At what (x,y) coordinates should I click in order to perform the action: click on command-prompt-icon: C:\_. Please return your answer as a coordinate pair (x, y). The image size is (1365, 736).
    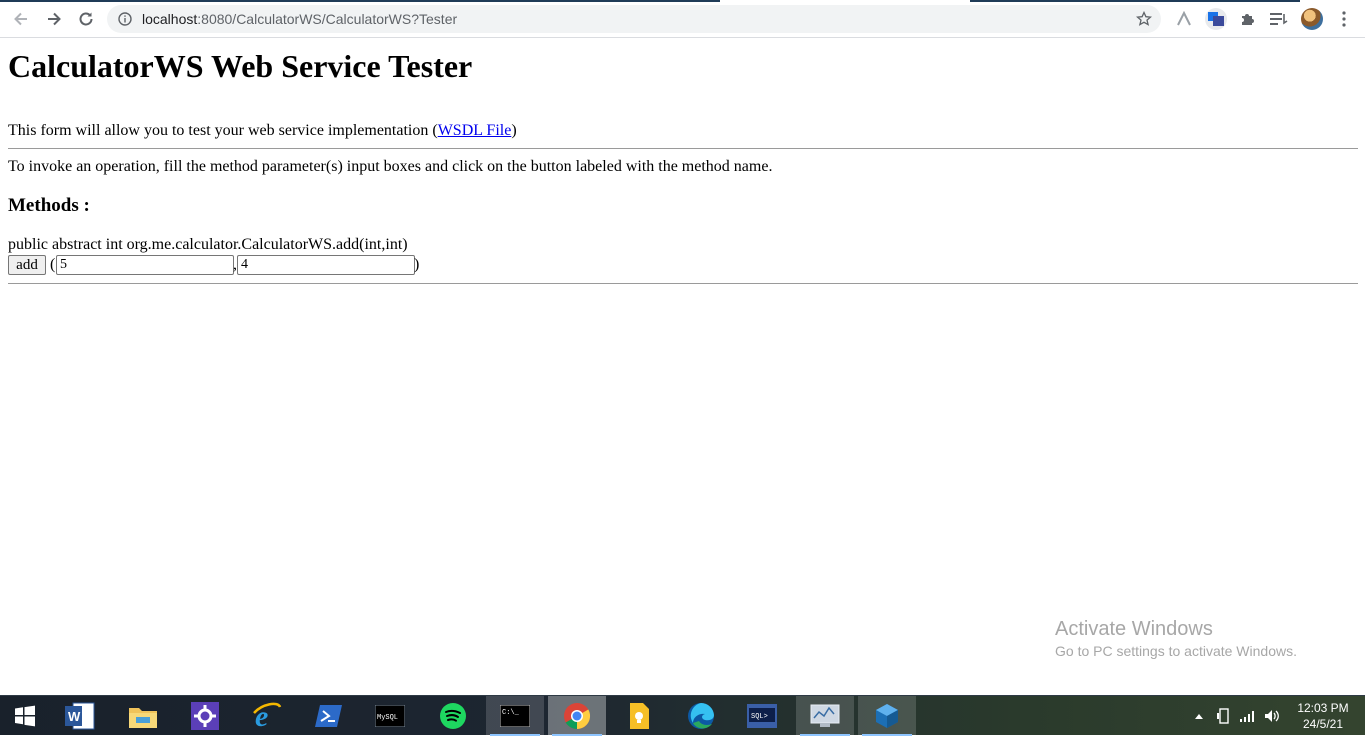
    Looking at the image, I should click on (515, 716).